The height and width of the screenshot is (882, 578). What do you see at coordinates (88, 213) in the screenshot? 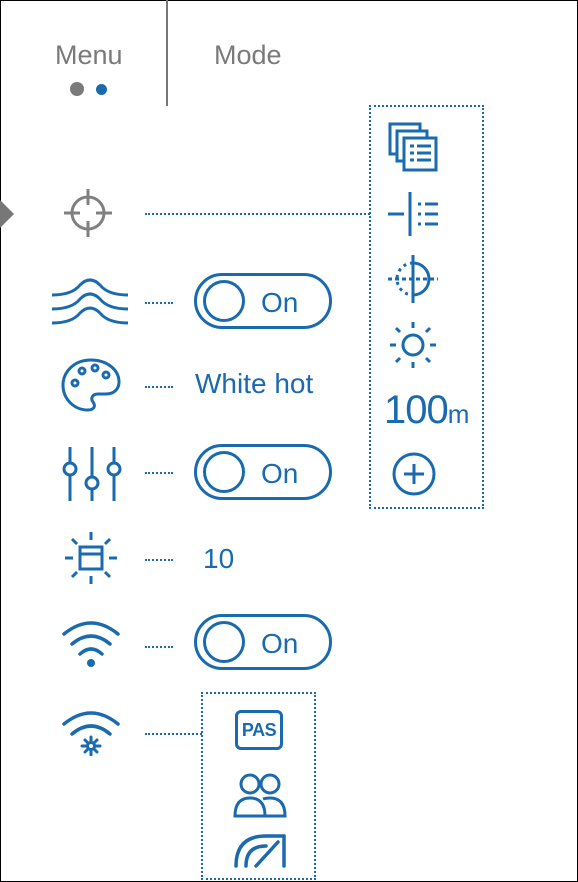
I see `reticle-icon` at bounding box center [88, 213].